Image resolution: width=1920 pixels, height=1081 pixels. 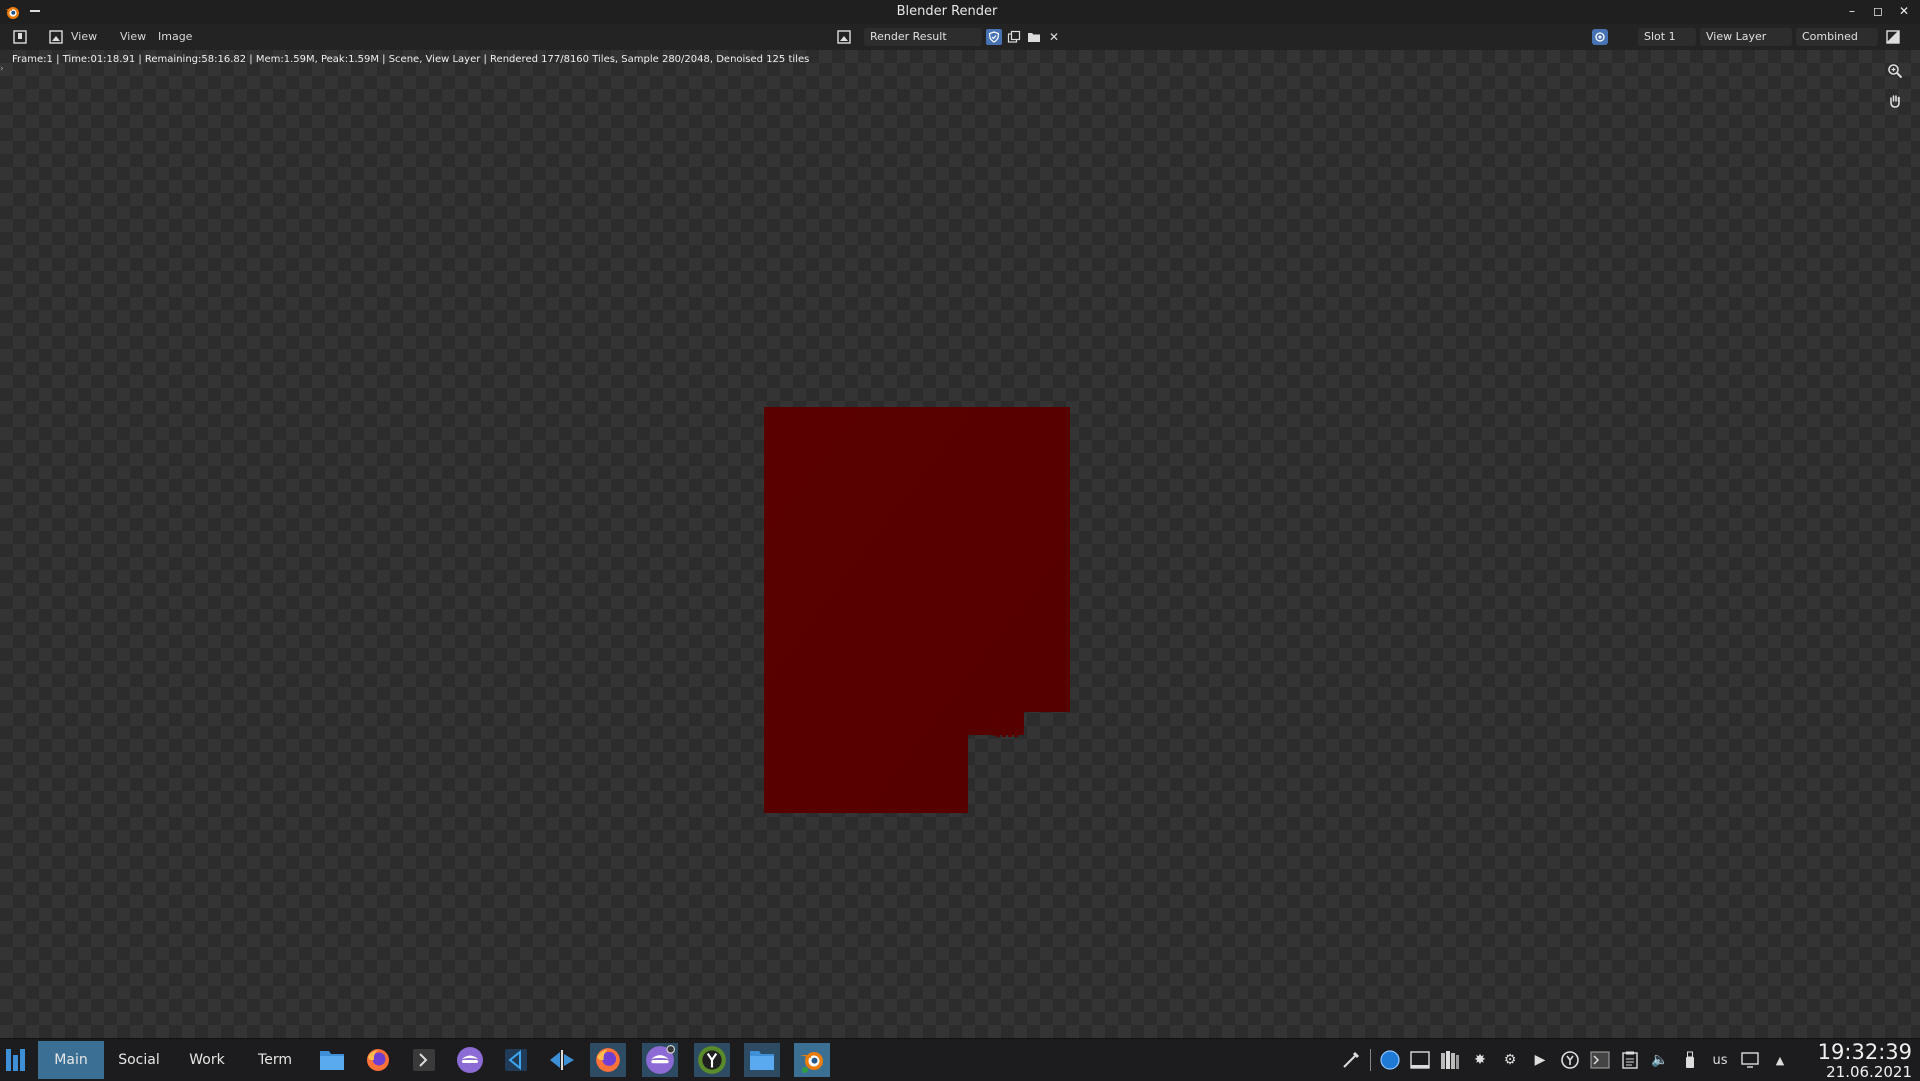 I want to click on terminal-icon, so click(x=424, y=1060).